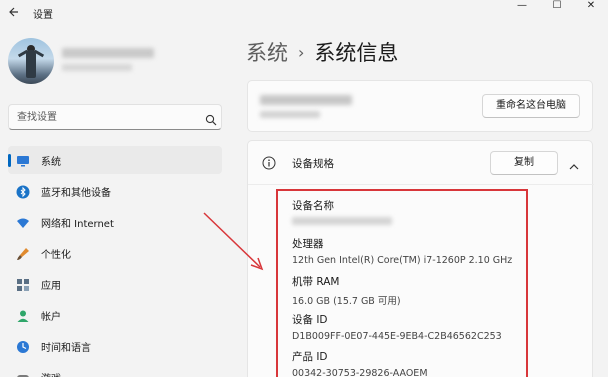 The image size is (608, 377). I want to click on copy-button: 复制, so click(524, 163).